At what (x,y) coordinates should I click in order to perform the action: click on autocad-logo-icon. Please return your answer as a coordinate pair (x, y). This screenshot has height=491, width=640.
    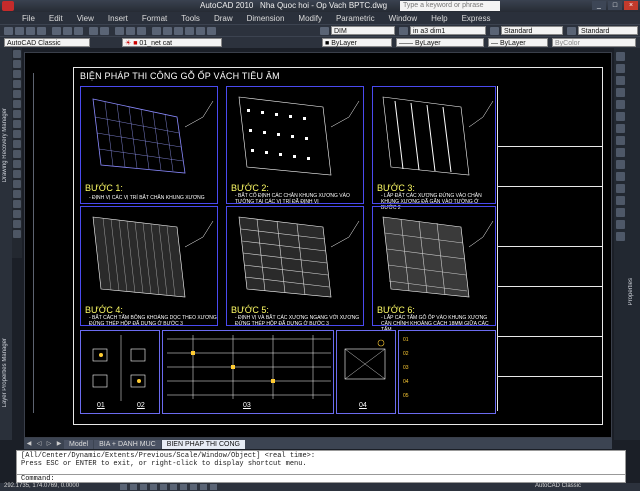
    Looking at the image, I should click on (8, 6).